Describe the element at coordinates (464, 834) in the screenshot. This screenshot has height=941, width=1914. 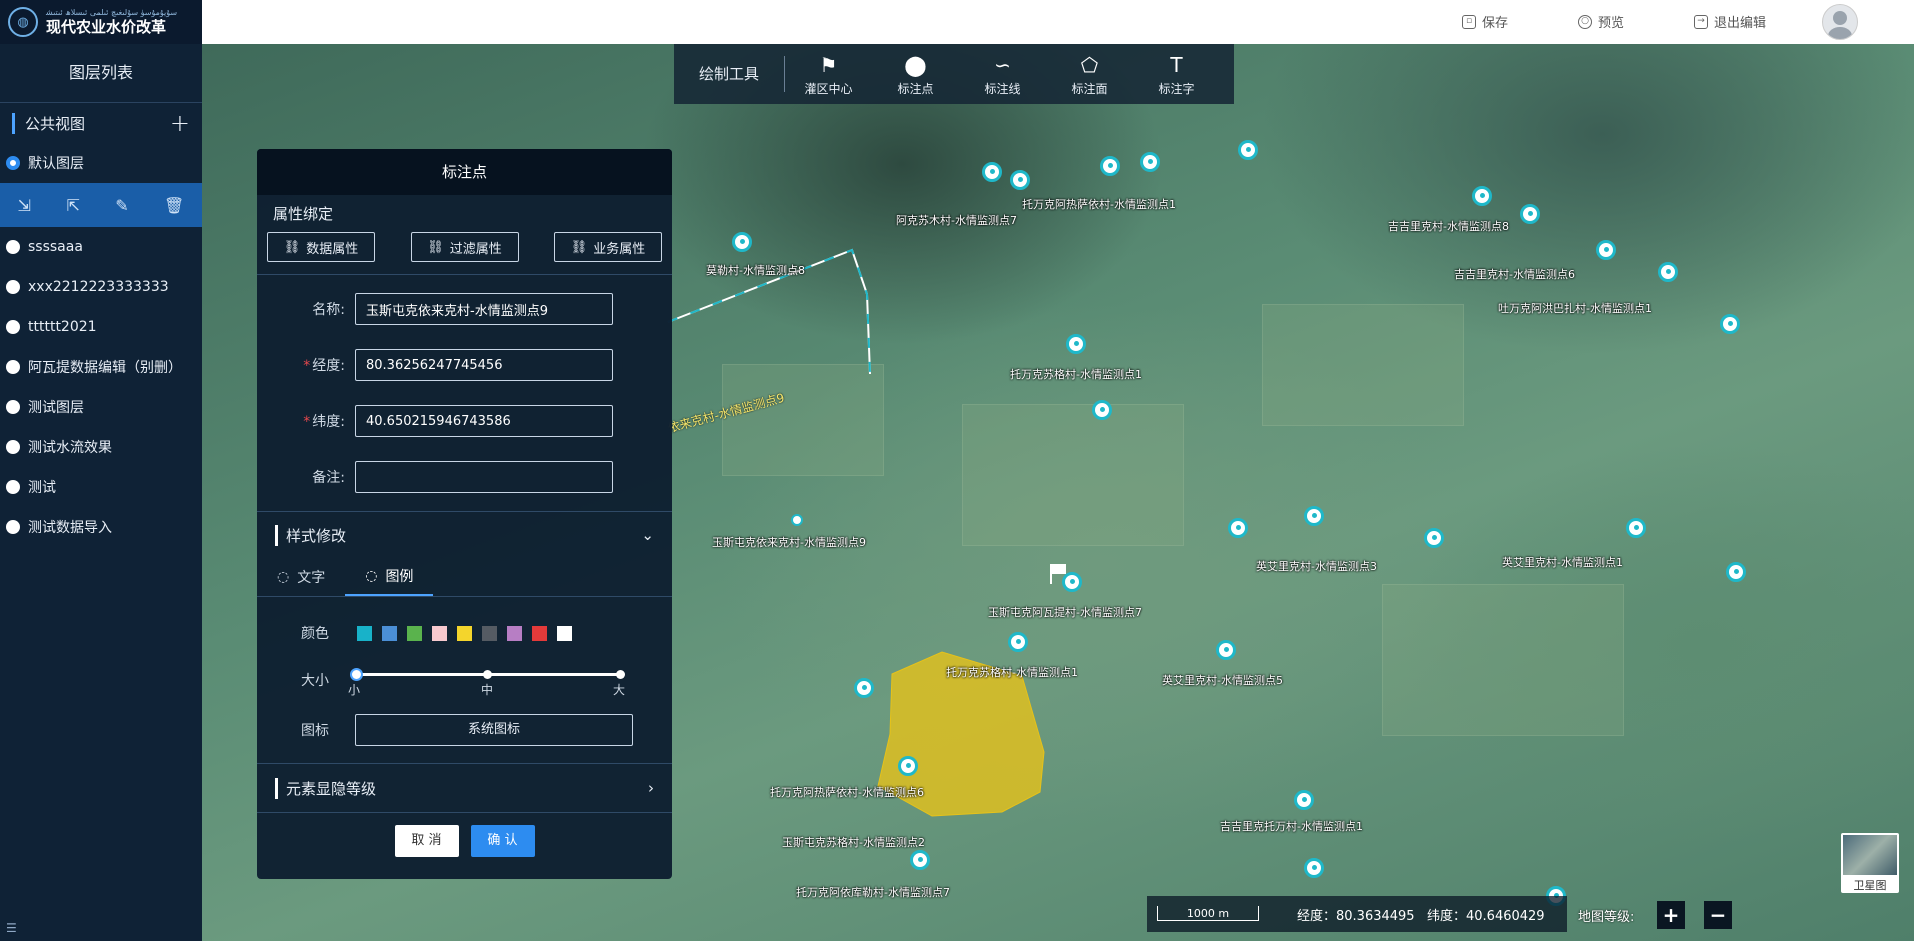
I see `panel-footer: 取 消 确 认` at that location.